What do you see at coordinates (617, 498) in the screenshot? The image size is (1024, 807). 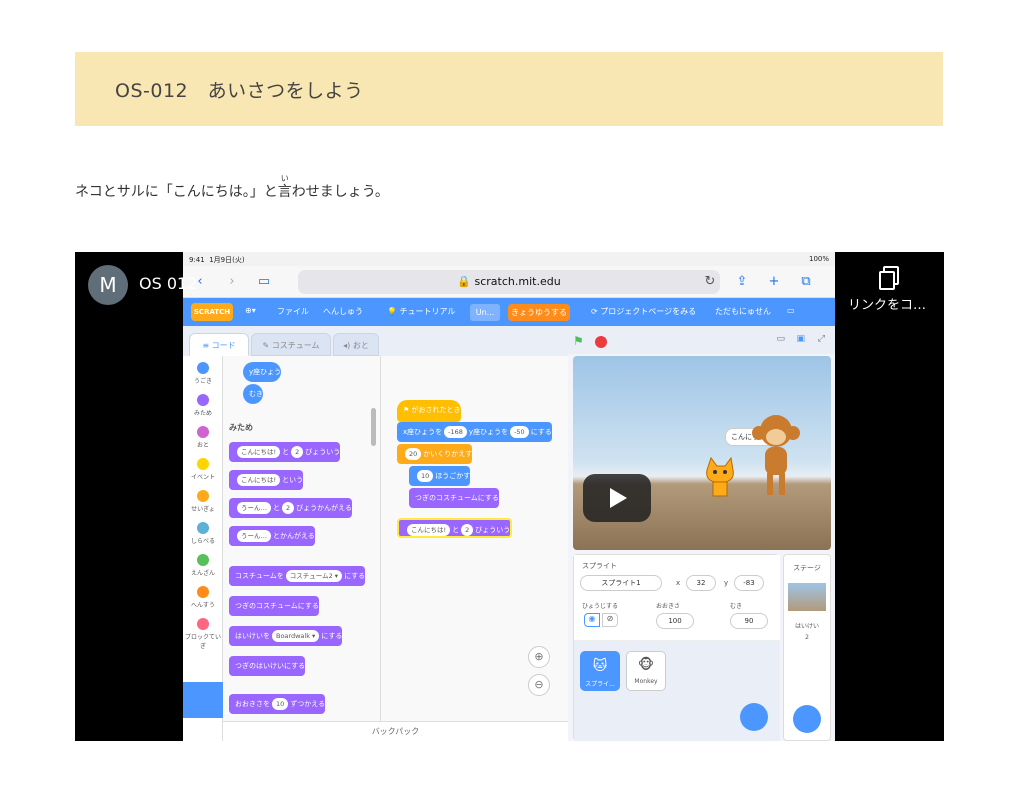 I see `play-button` at bounding box center [617, 498].